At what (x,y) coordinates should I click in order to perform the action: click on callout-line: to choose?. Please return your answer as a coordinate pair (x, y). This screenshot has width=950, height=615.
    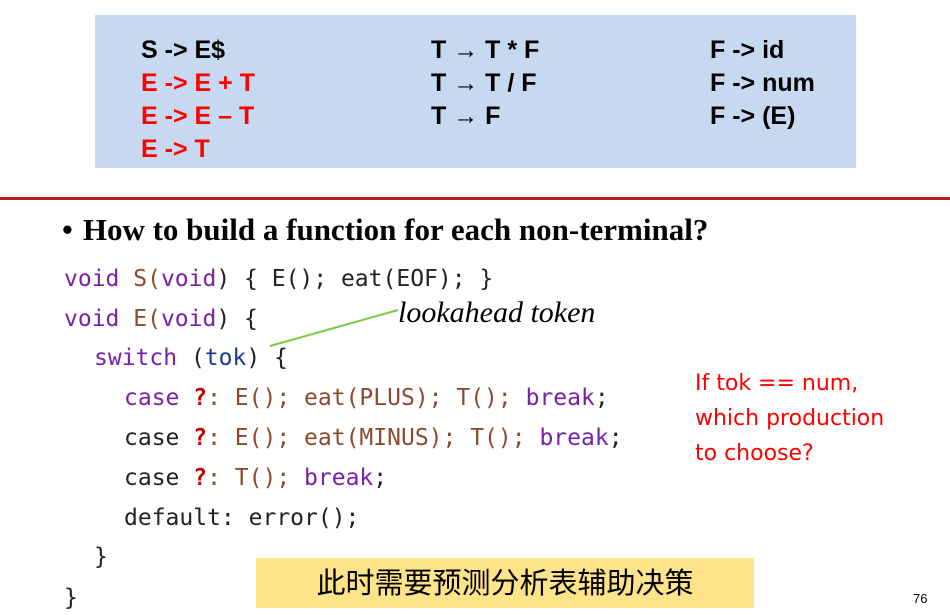
    Looking at the image, I should click on (754, 453).